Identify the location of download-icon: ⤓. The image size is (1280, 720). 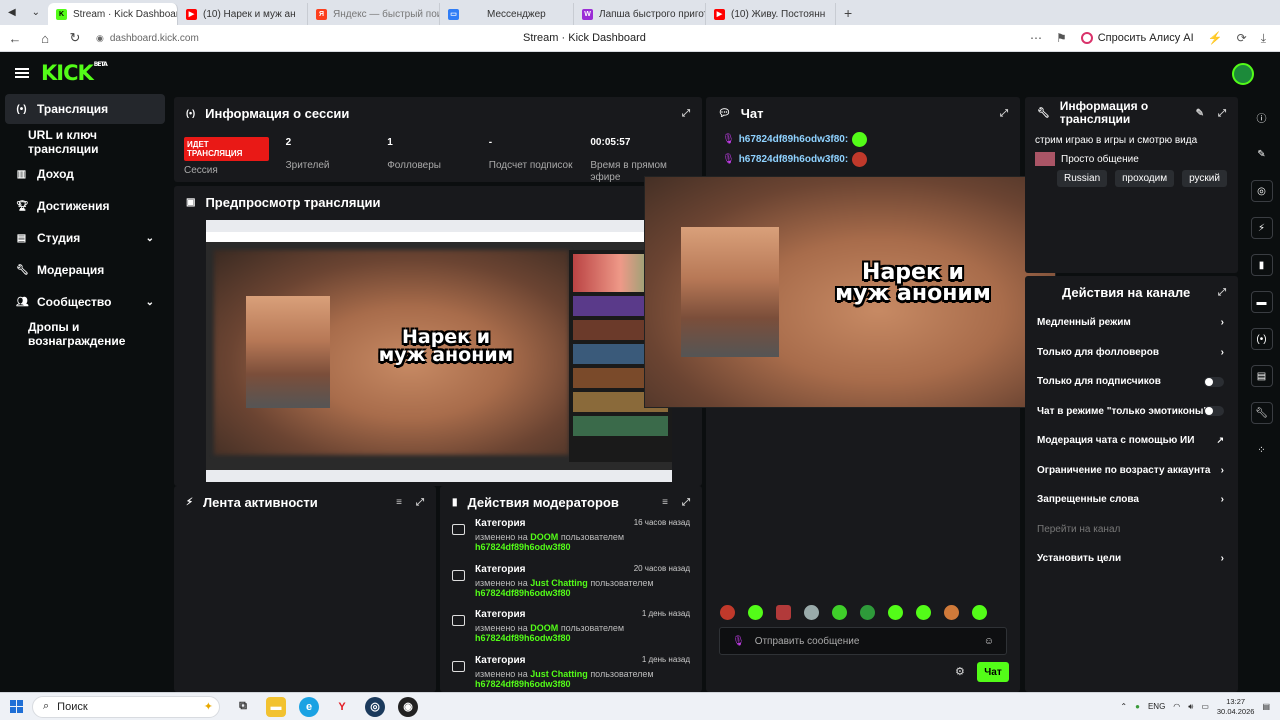
(1263, 38).